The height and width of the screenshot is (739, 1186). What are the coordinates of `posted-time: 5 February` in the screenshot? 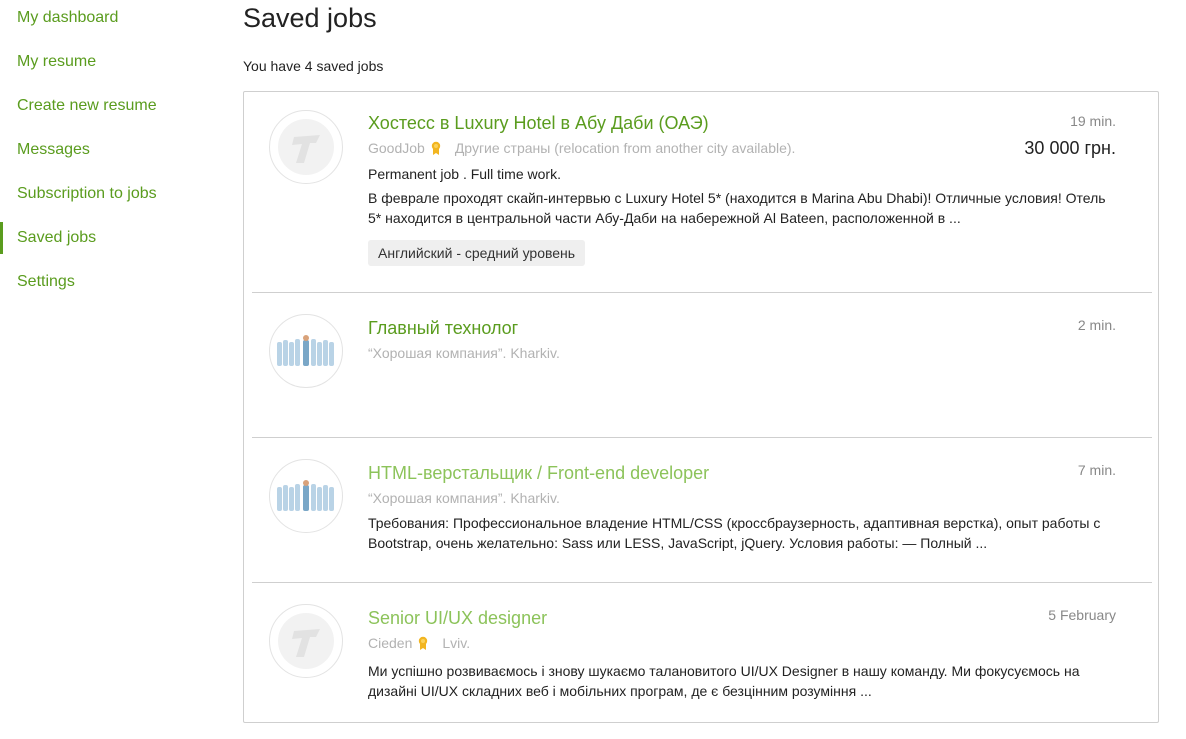 It's located at (1082, 615).